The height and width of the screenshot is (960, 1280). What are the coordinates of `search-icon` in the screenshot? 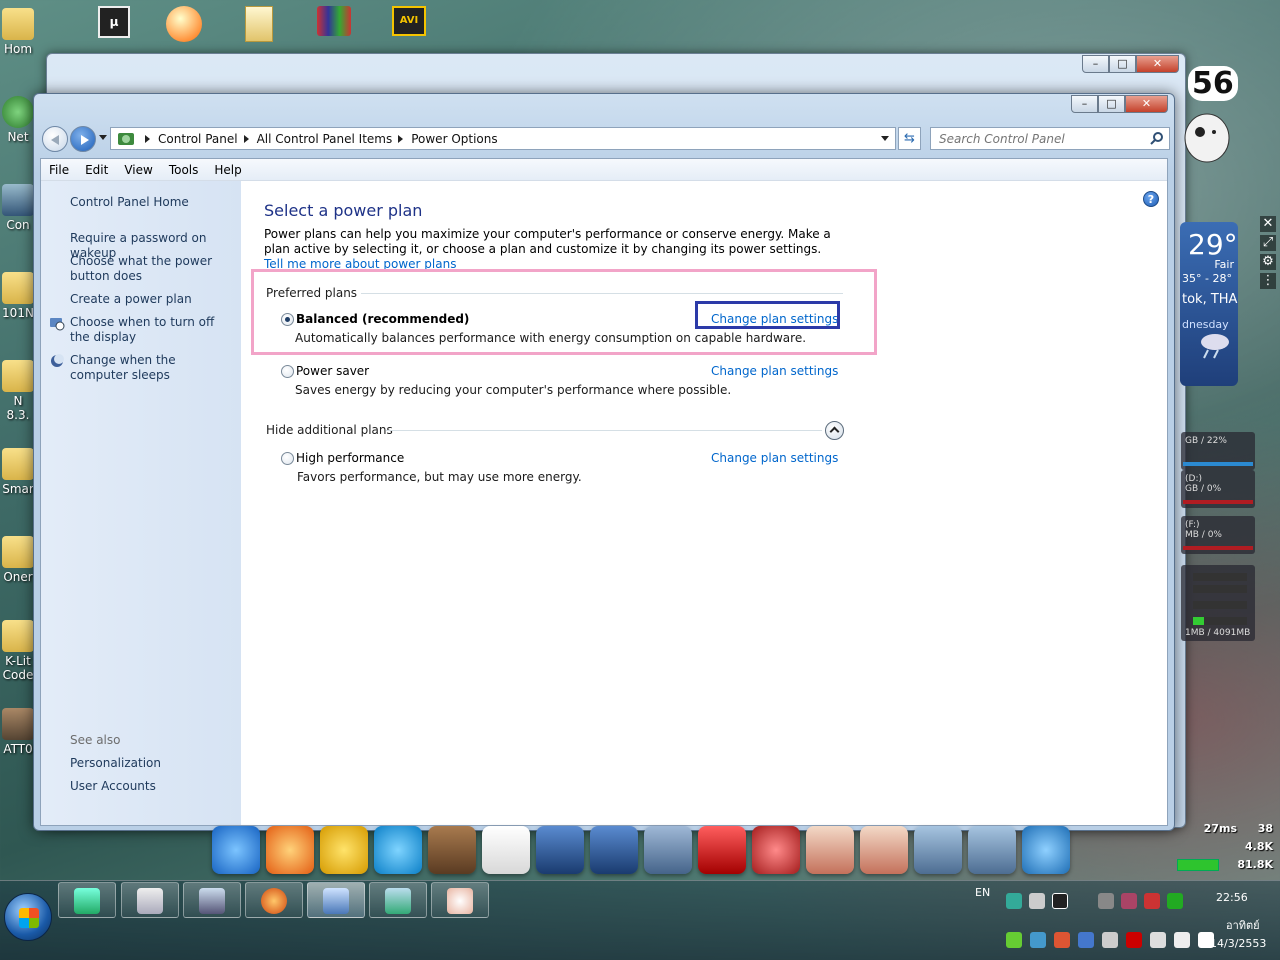 It's located at (1157, 139).